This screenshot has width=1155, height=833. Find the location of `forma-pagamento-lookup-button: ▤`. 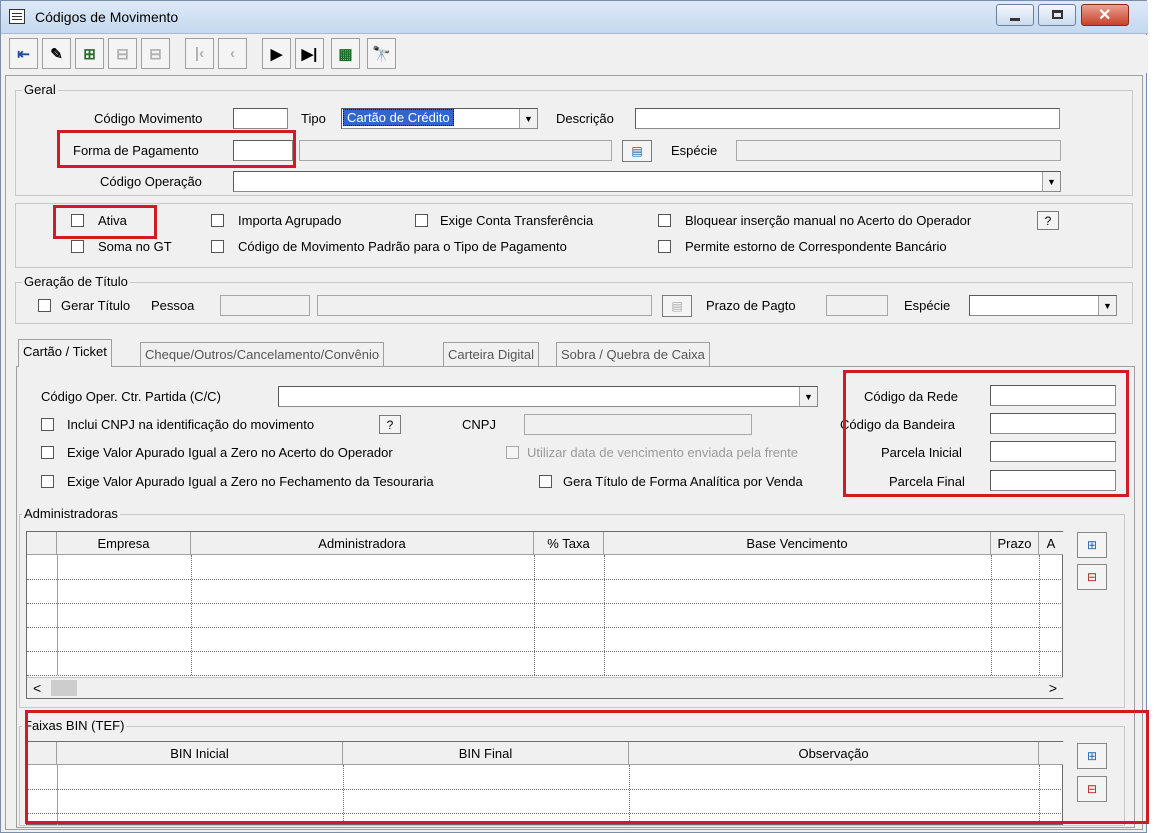

forma-pagamento-lookup-button: ▤ is located at coordinates (637, 151).